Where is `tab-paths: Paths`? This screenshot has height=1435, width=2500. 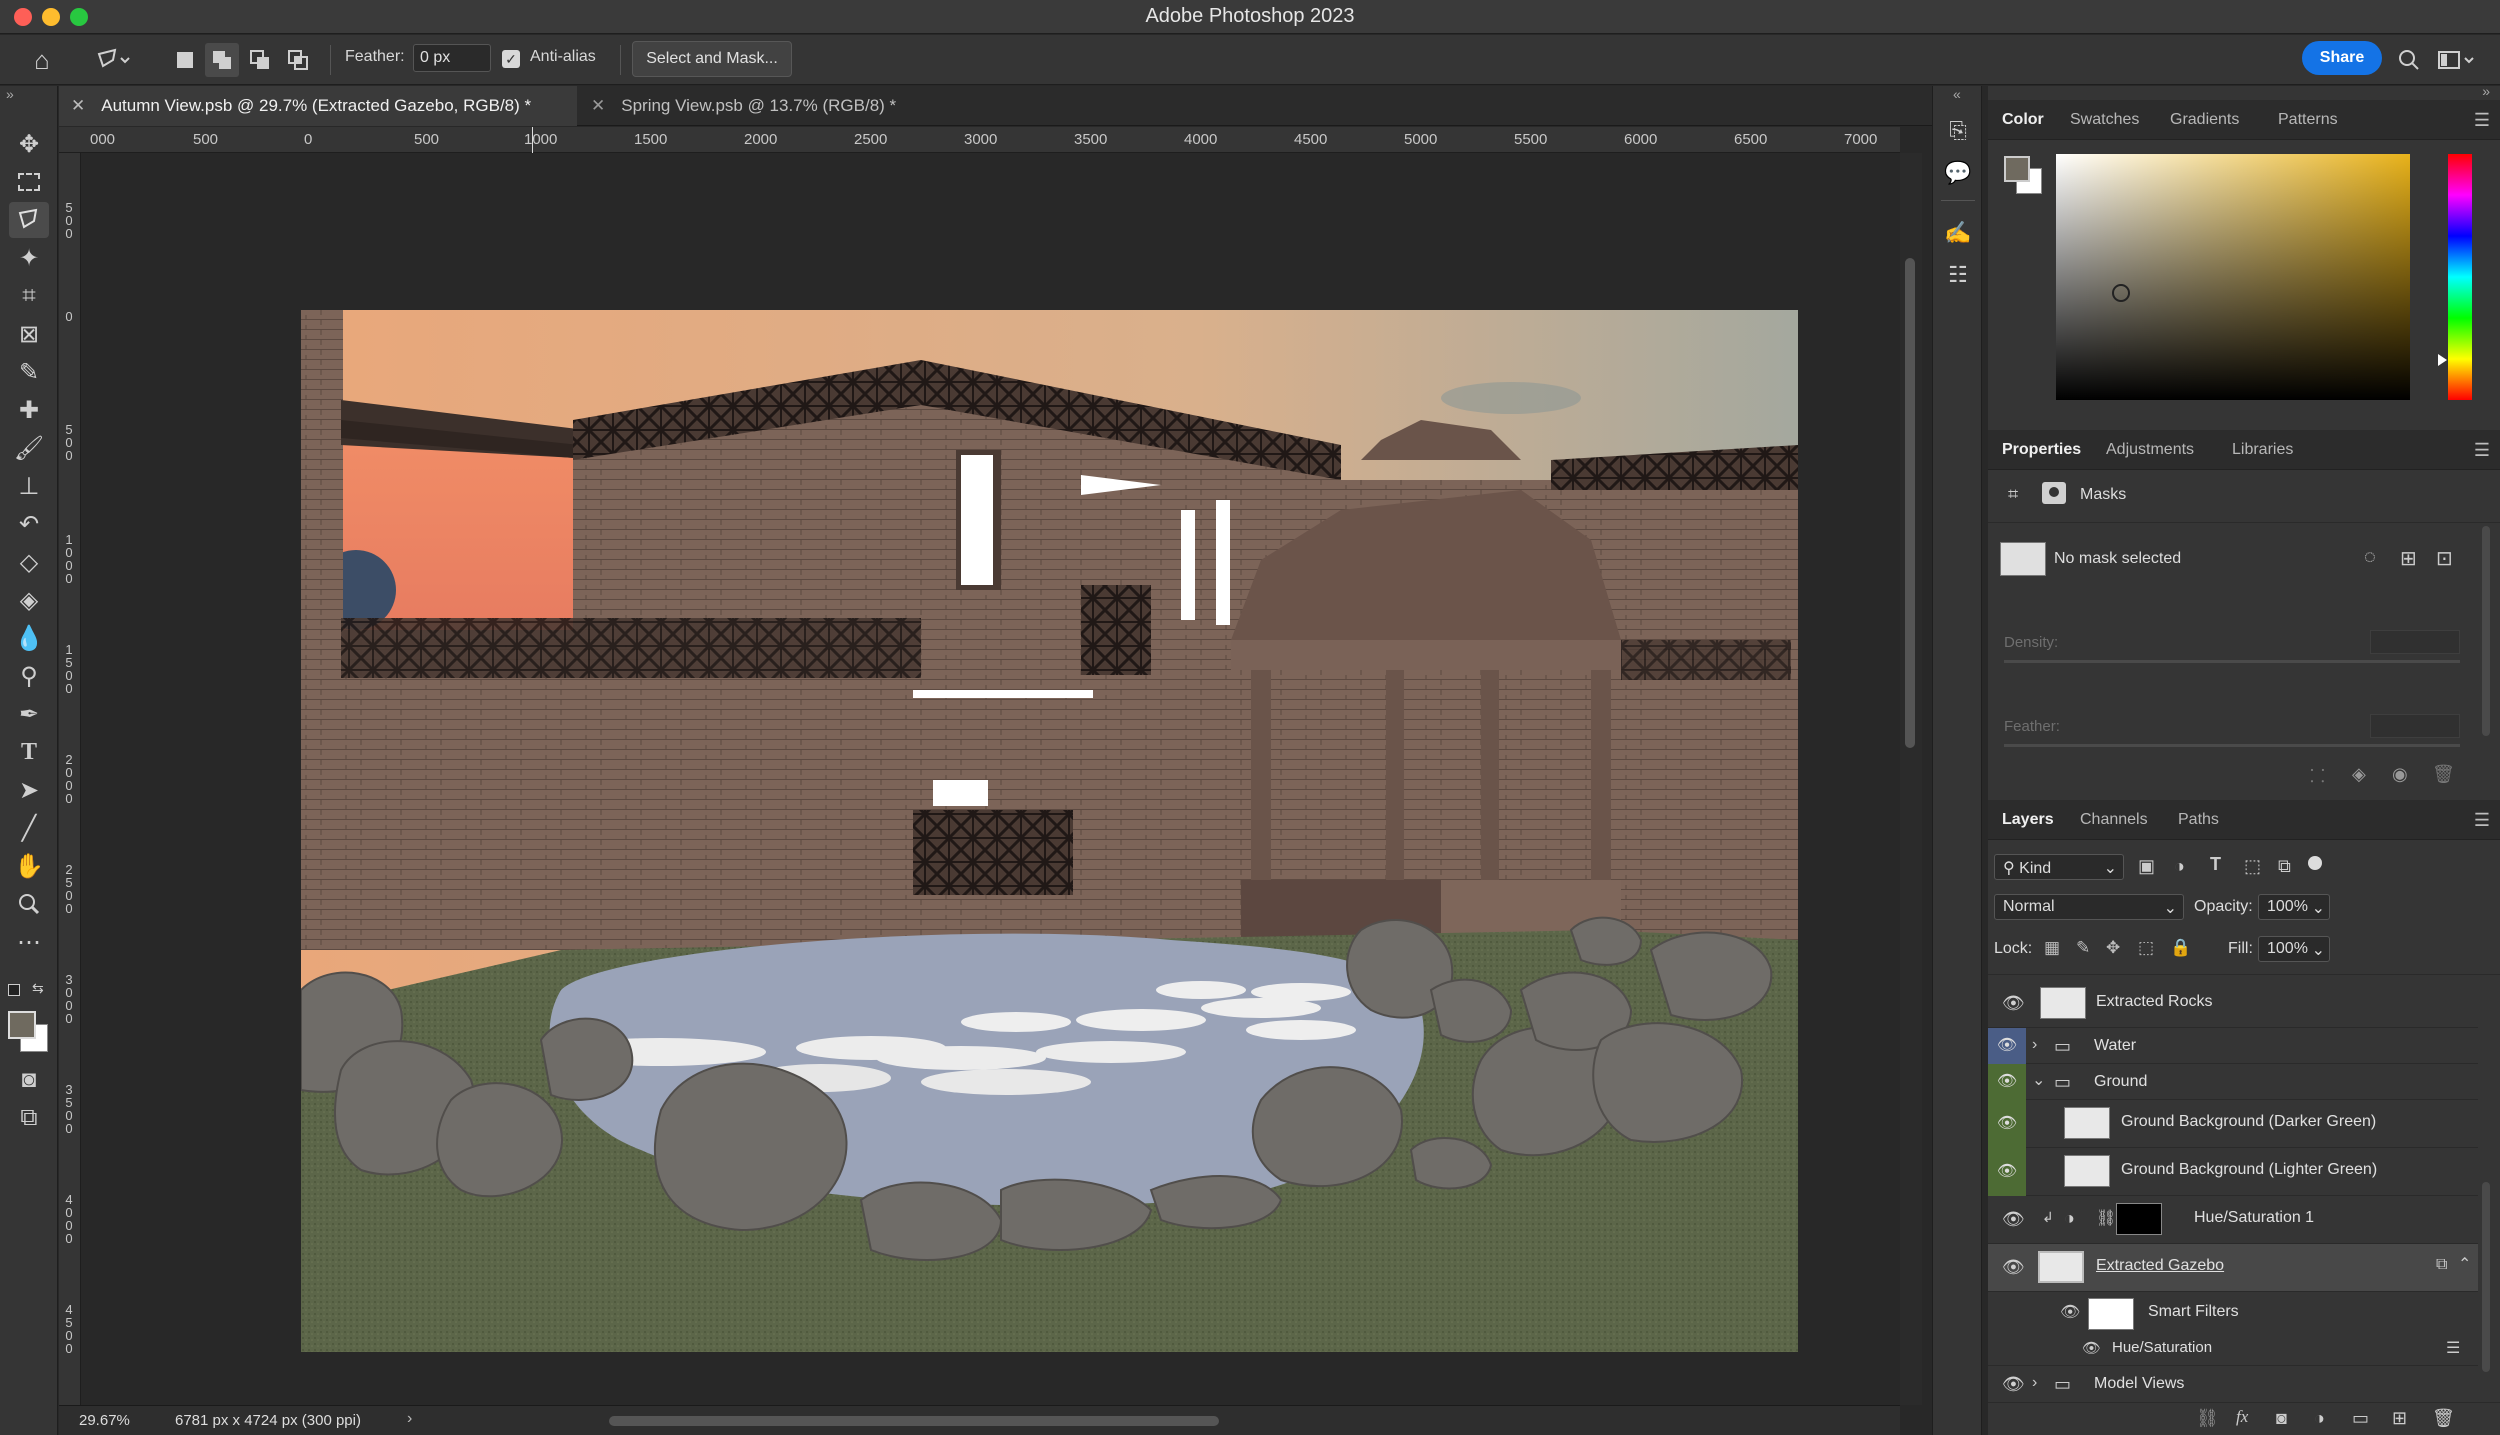
tab-paths: Paths is located at coordinates (2198, 820).